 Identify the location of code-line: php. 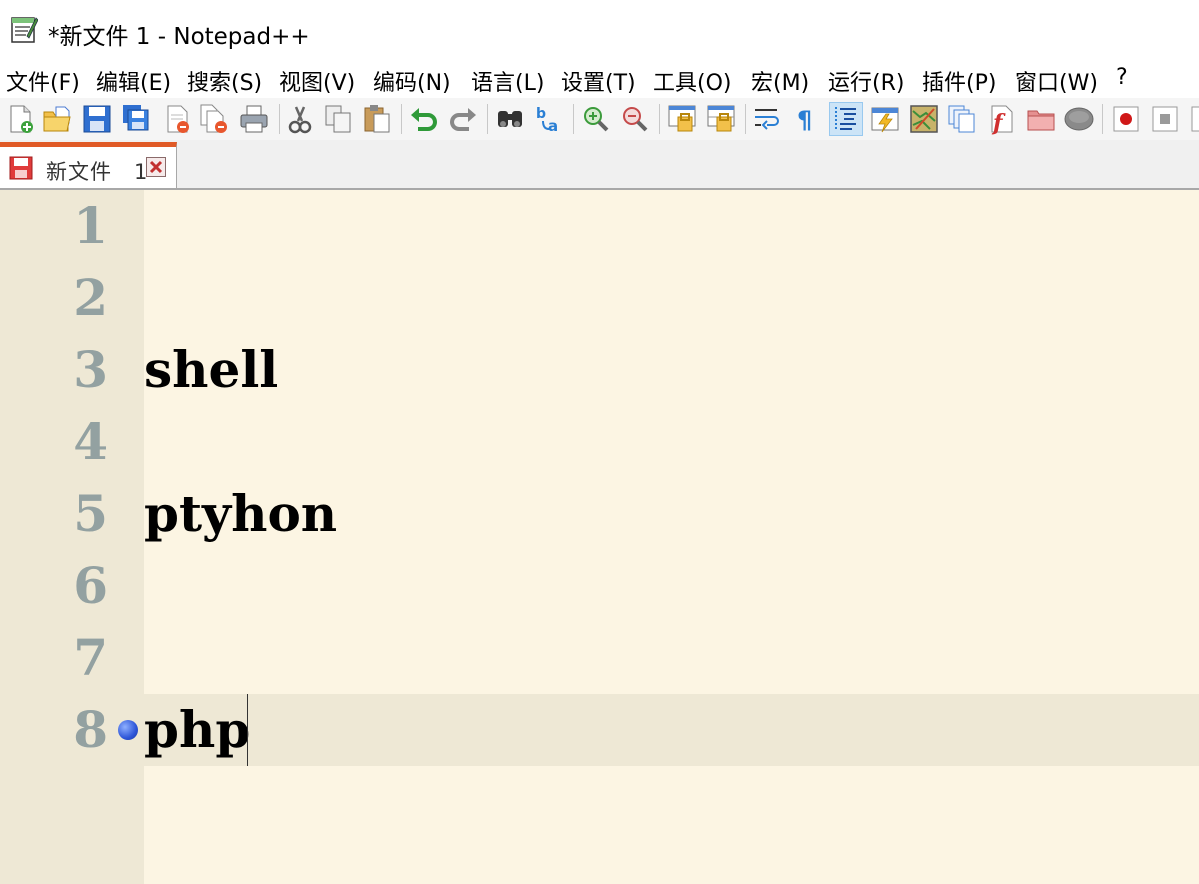
(197, 730).